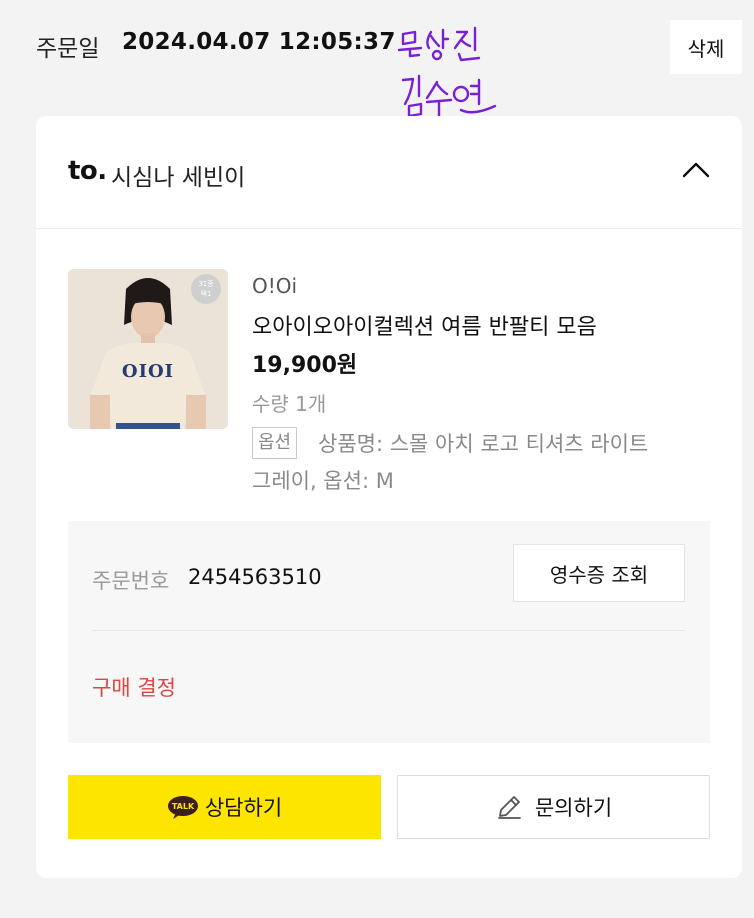 This screenshot has height=918, width=754. I want to click on shirt-print-text: OIOI, so click(148, 371).